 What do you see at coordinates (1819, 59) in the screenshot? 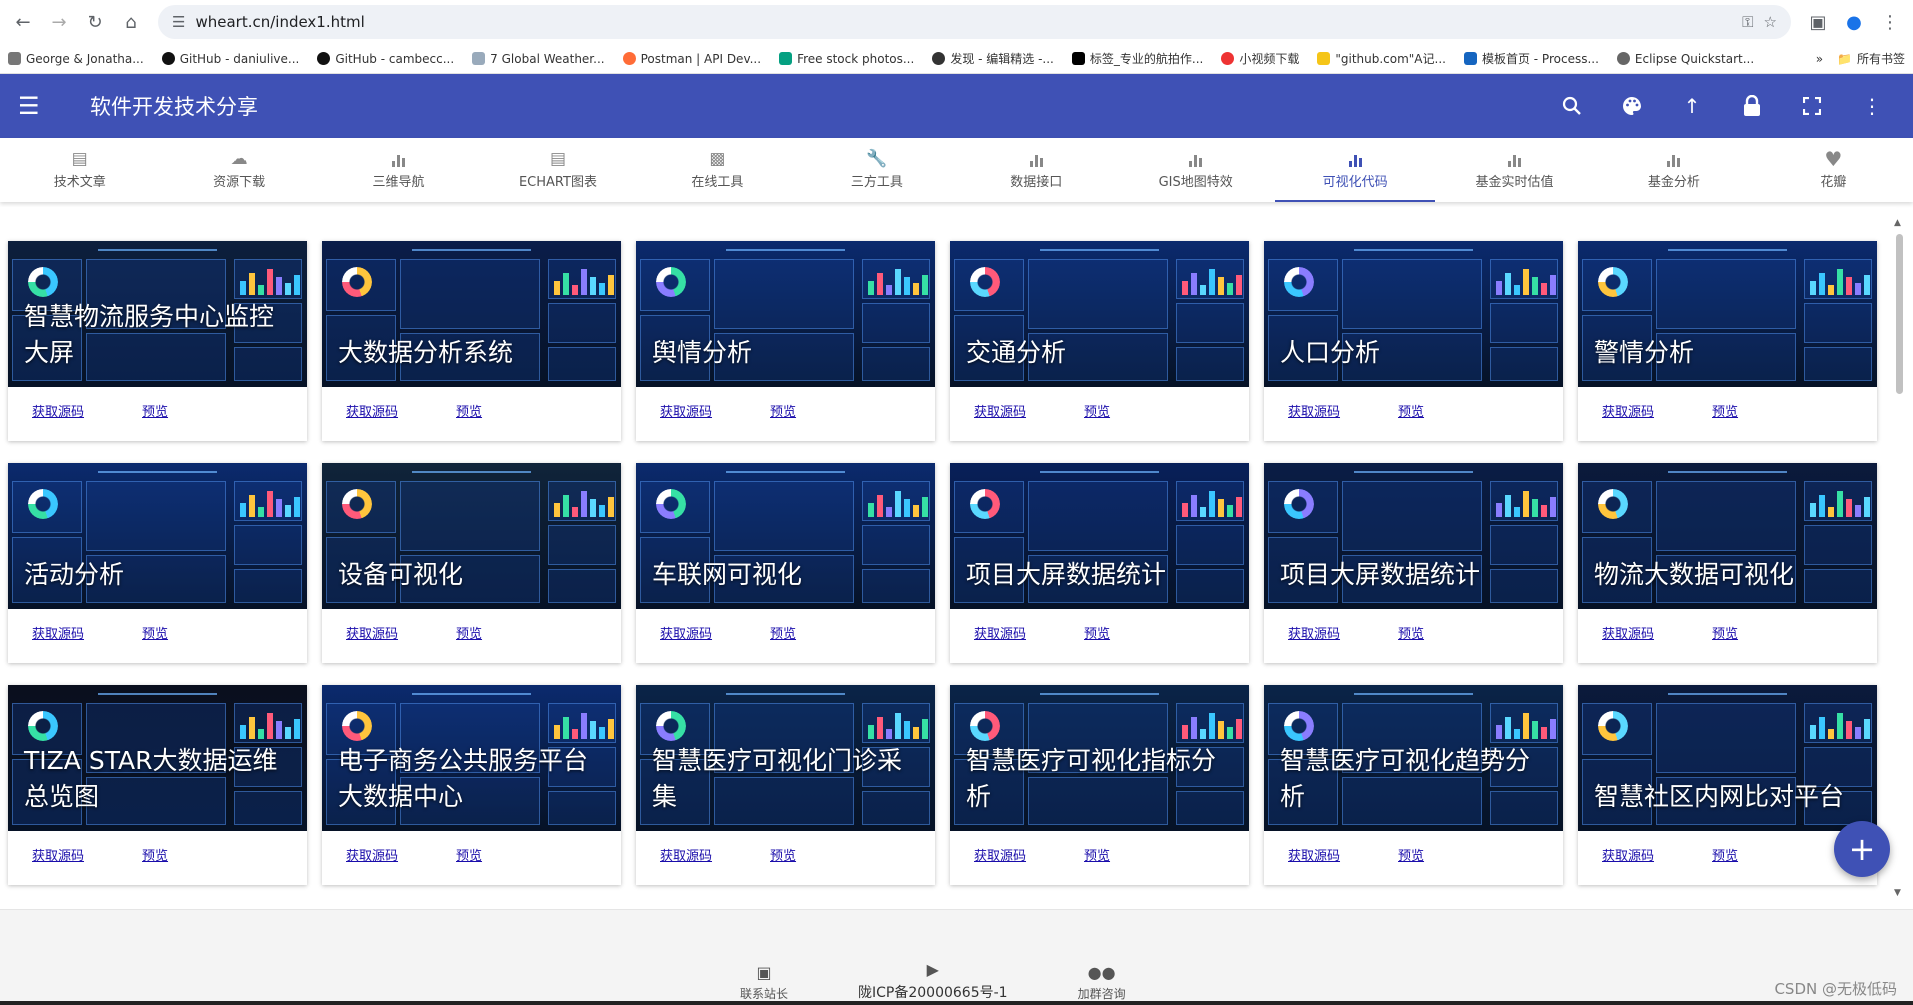
I see `more-bookmarks-icon: »` at bounding box center [1819, 59].